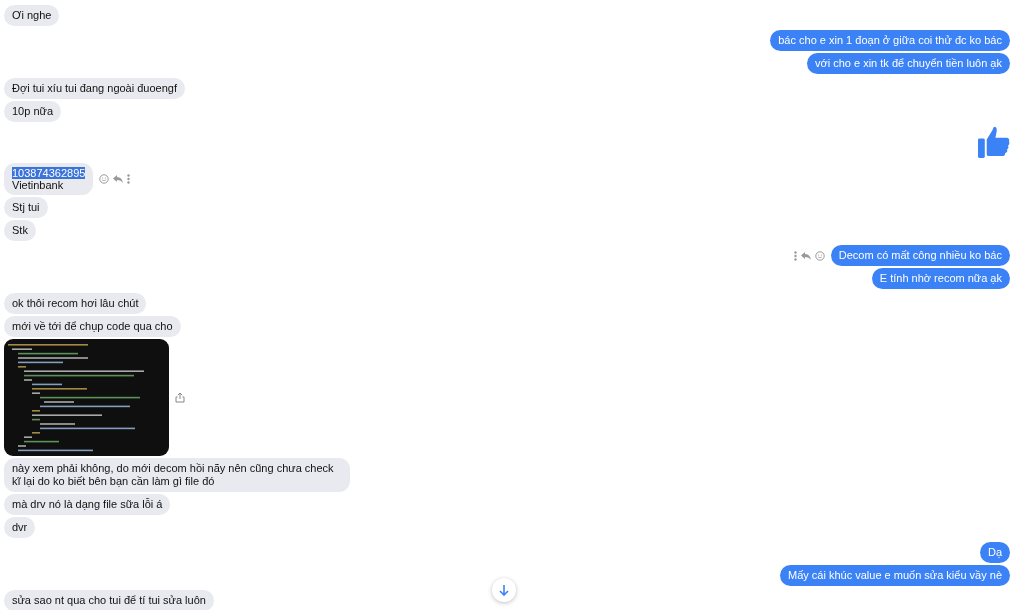  Describe the element at coordinates (32, 111) in the screenshot. I see `message-bubble: 10p nữa` at that location.